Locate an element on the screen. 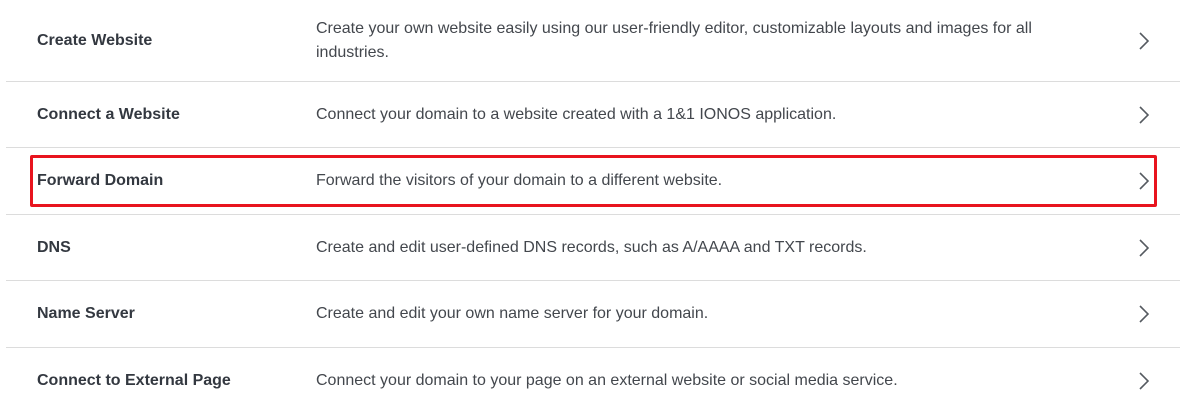  item-name: Connect a Website is located at coordinates (108, 114).